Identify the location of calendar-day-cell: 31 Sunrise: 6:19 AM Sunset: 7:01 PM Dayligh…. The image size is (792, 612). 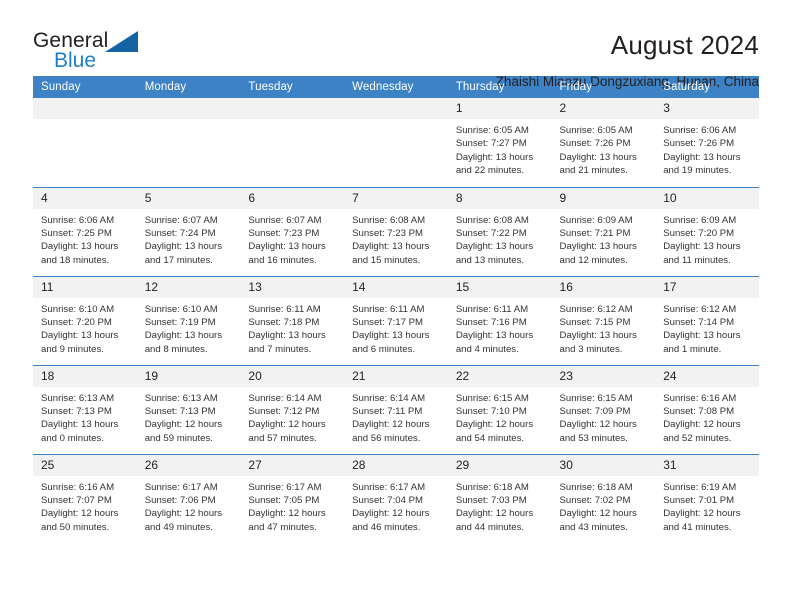
(707, 498).